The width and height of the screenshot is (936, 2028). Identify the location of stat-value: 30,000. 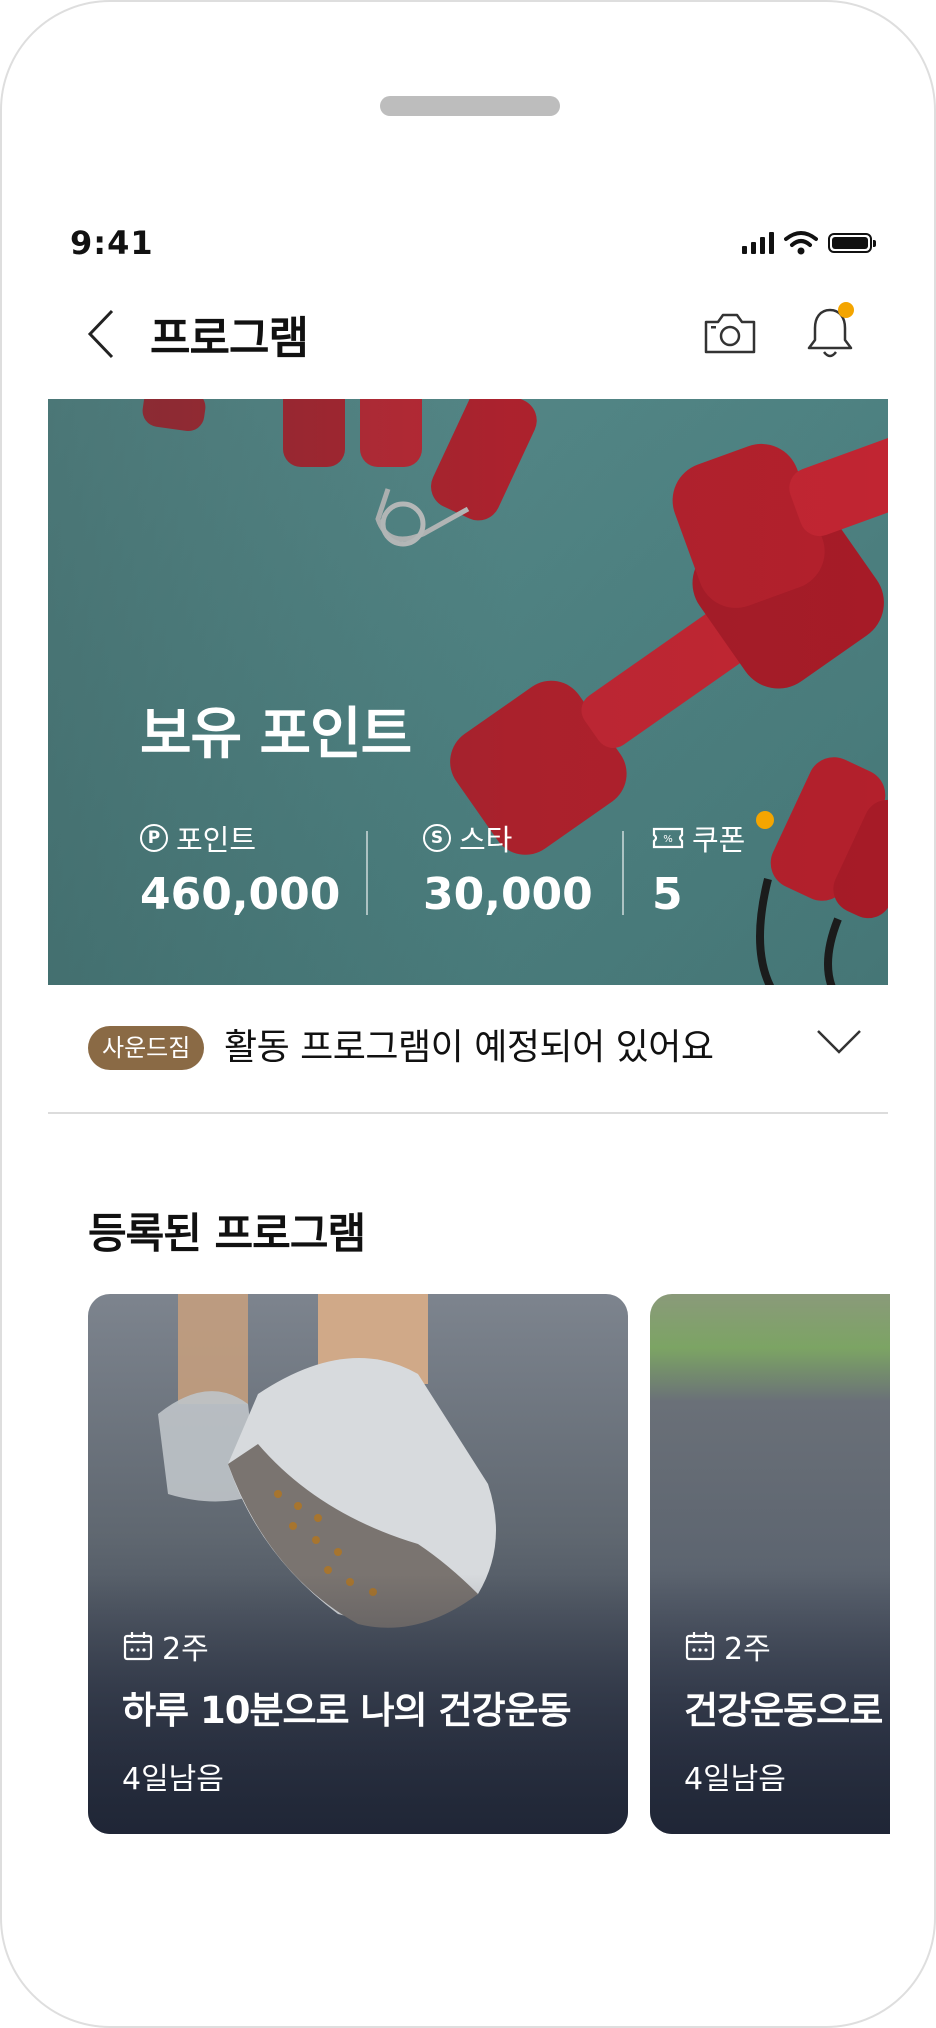
(508, 894).